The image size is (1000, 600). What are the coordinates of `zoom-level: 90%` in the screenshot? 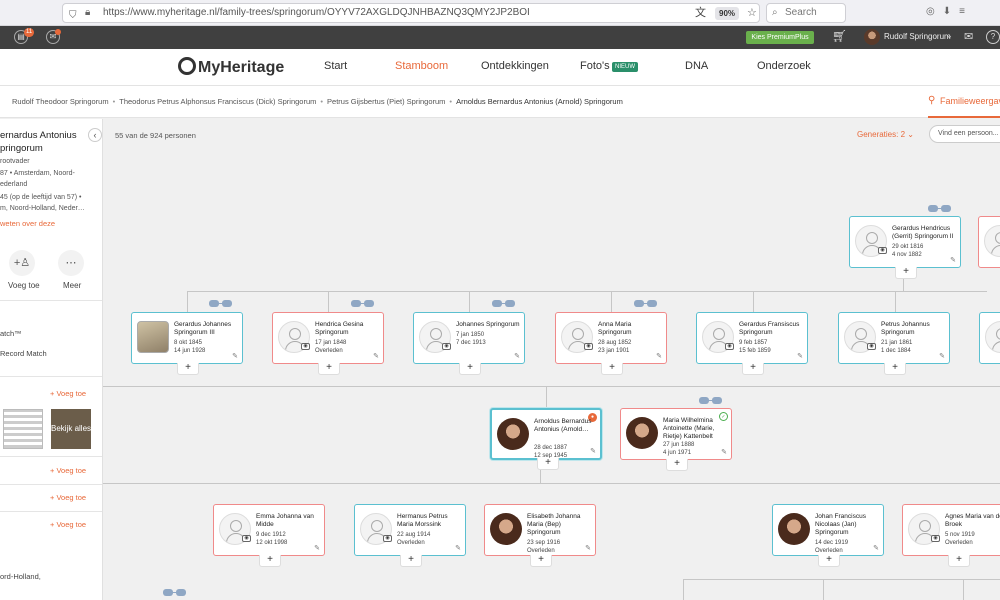 It's located at (727, 13).